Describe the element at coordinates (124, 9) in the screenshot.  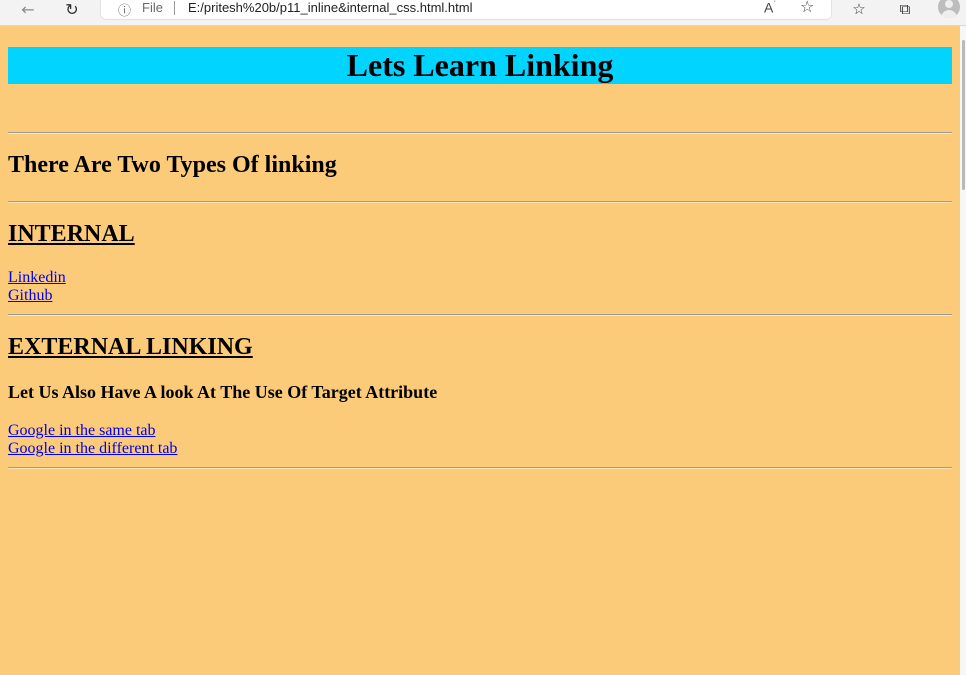
I see `info-icon: ⓘ` at that location.